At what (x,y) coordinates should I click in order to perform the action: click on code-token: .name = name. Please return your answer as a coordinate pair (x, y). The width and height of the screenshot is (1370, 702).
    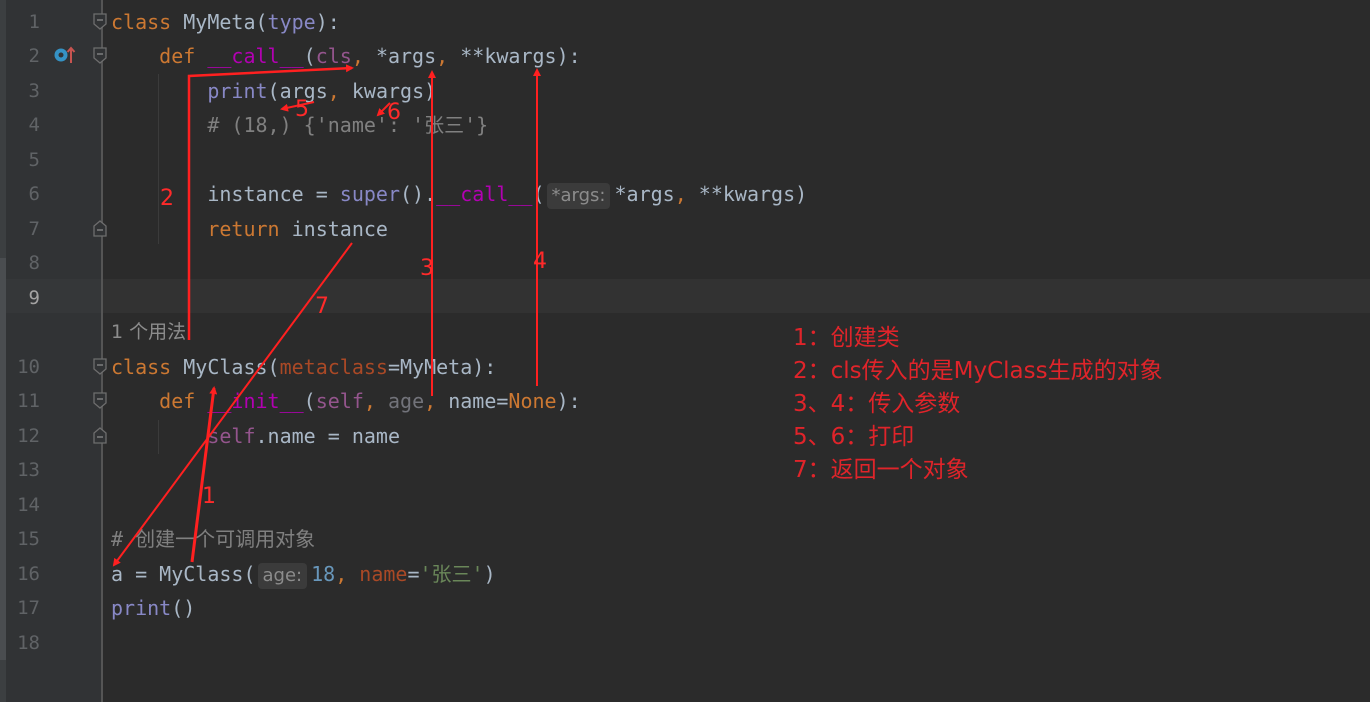
    Looking at the image, I should click on (328, 436).